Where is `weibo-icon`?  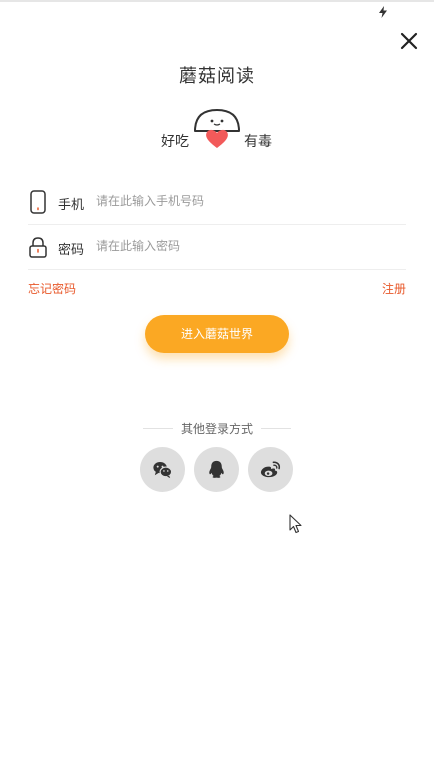
weibo-icon is located at coordinates (270, 469).